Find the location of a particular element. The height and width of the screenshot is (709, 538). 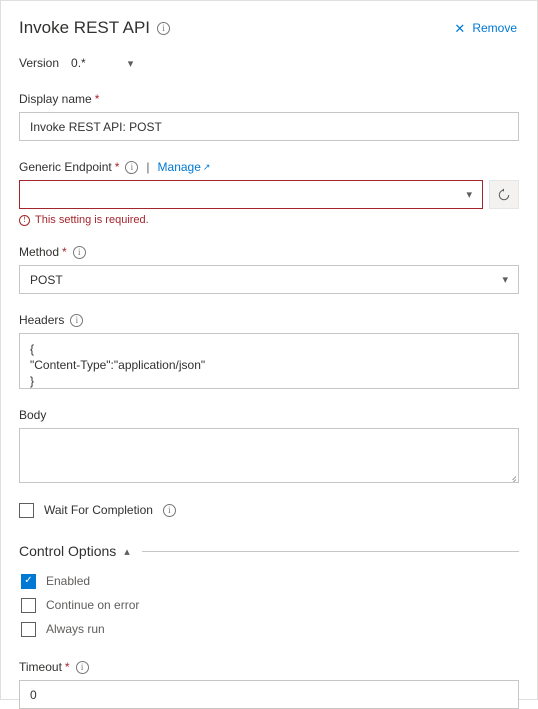

method-label-row: Method * i is located at coordinates (269, 252).